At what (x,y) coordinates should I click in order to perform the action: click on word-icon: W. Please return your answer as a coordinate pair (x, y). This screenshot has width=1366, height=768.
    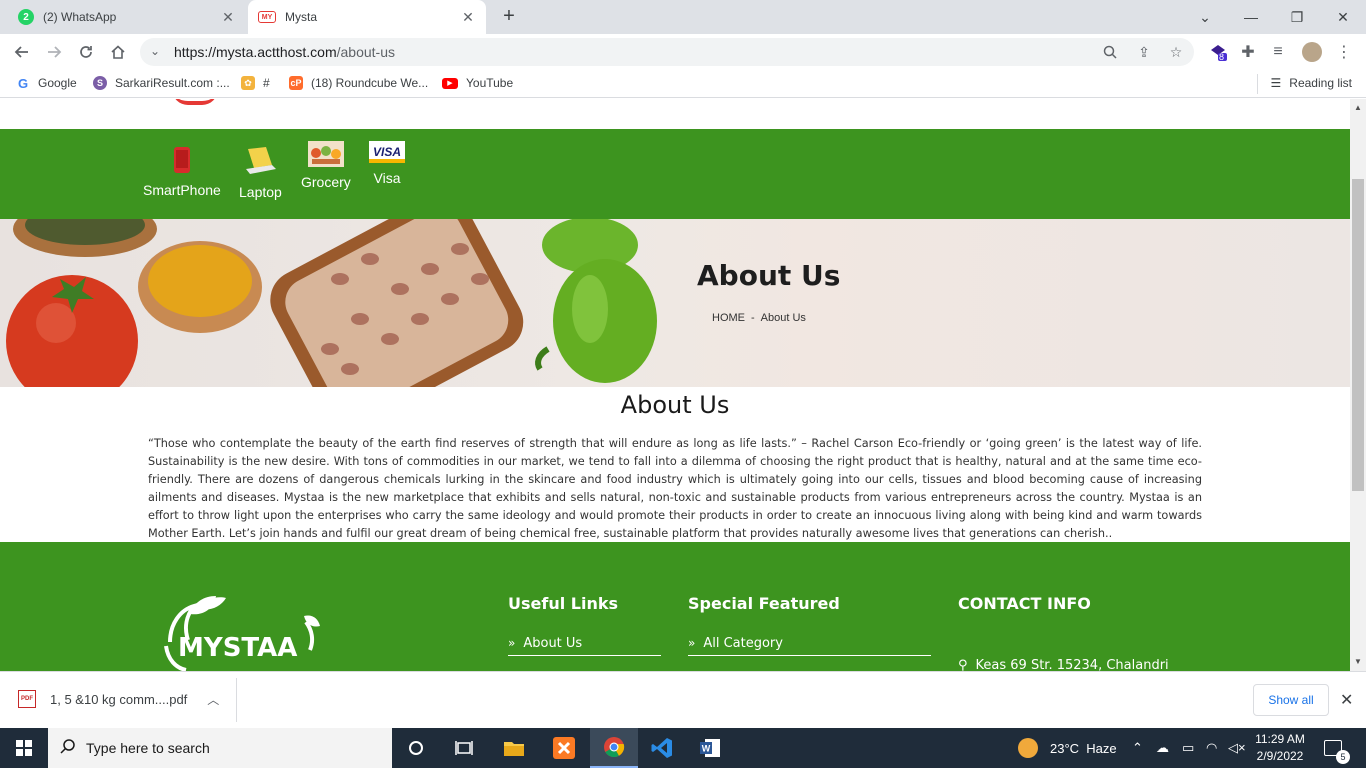
    Looking at the image, I should click on (710, 748).